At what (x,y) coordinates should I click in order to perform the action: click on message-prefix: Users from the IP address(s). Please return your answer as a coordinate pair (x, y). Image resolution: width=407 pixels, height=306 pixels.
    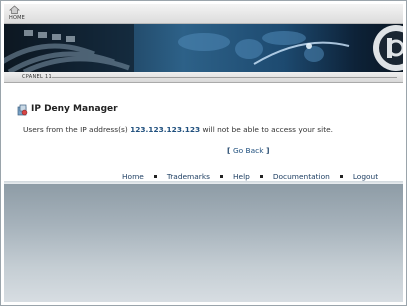
    Looking at the image, I should click on (77, 129).